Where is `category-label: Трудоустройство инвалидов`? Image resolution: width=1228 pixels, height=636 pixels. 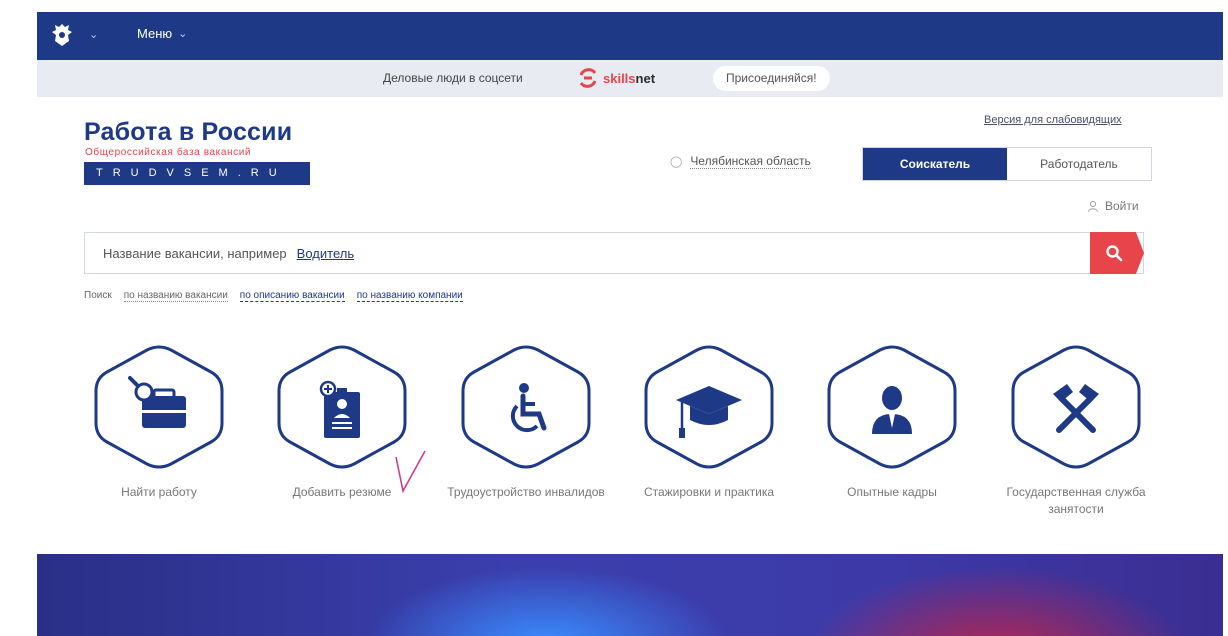 category-label: Трудоустройство инвалидов is located at coordinates (526, 492).